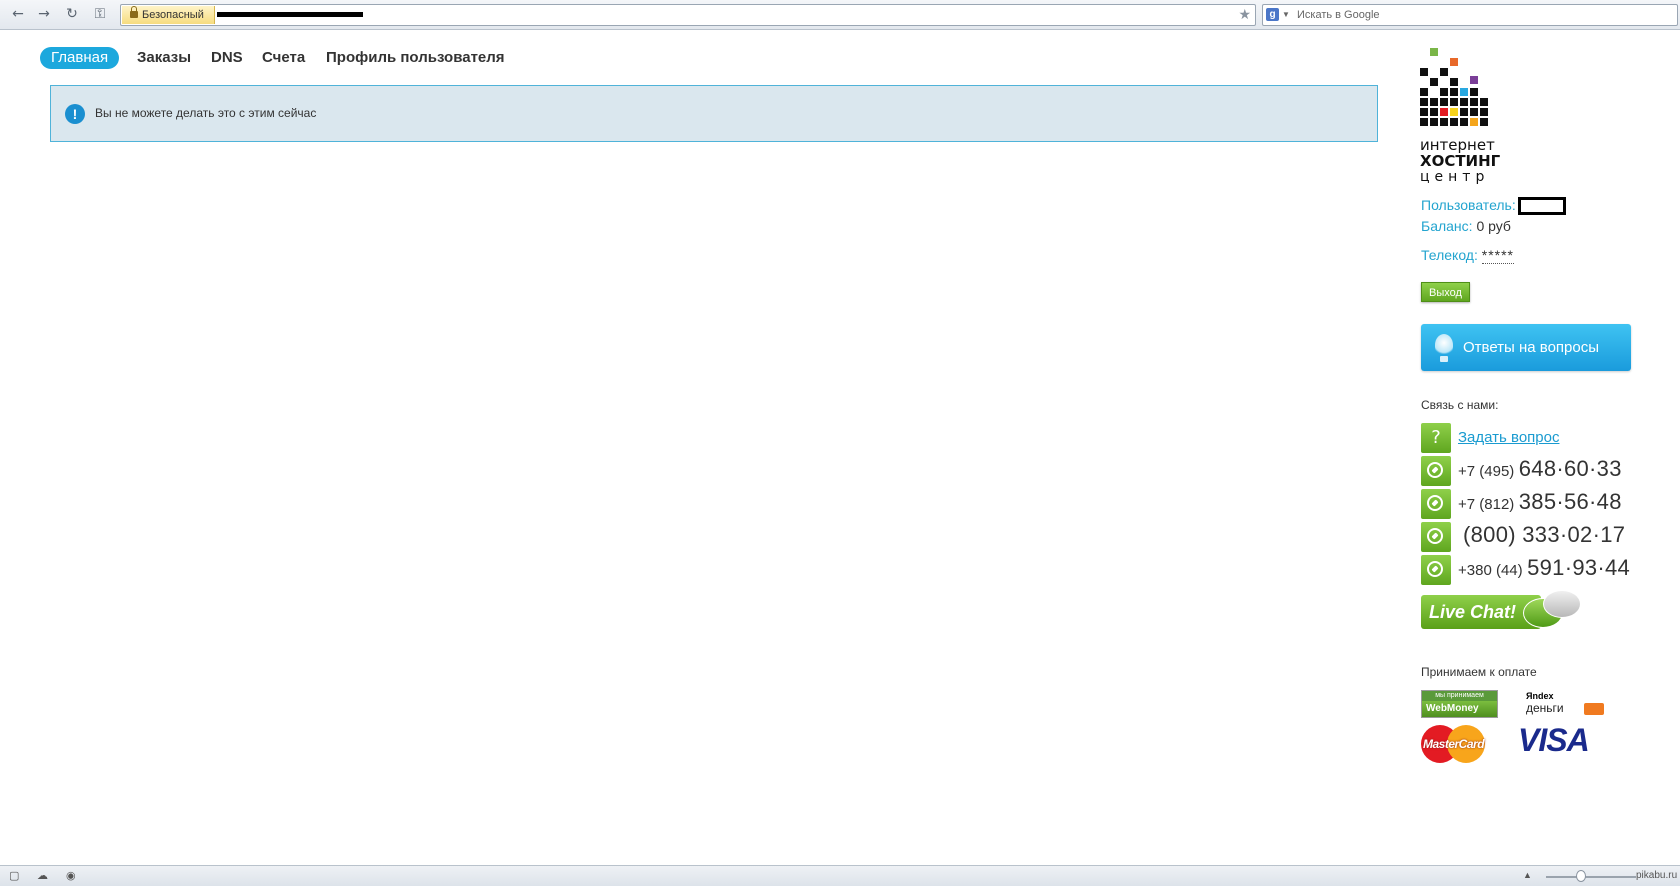 The image size is (1680, 886). Describe the element at coordinates (1457, 145) in the screenshot. I see `logo-text-line1: интернет` at that location.